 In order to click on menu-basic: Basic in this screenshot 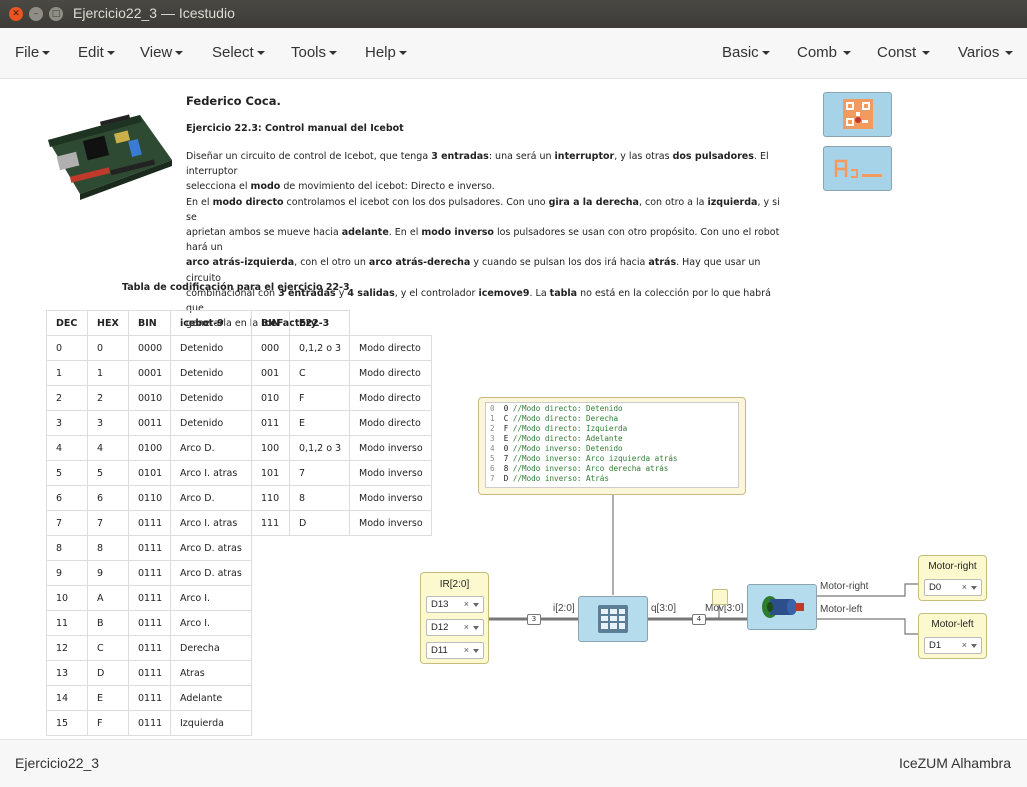, I will do `click(746, 52)`.